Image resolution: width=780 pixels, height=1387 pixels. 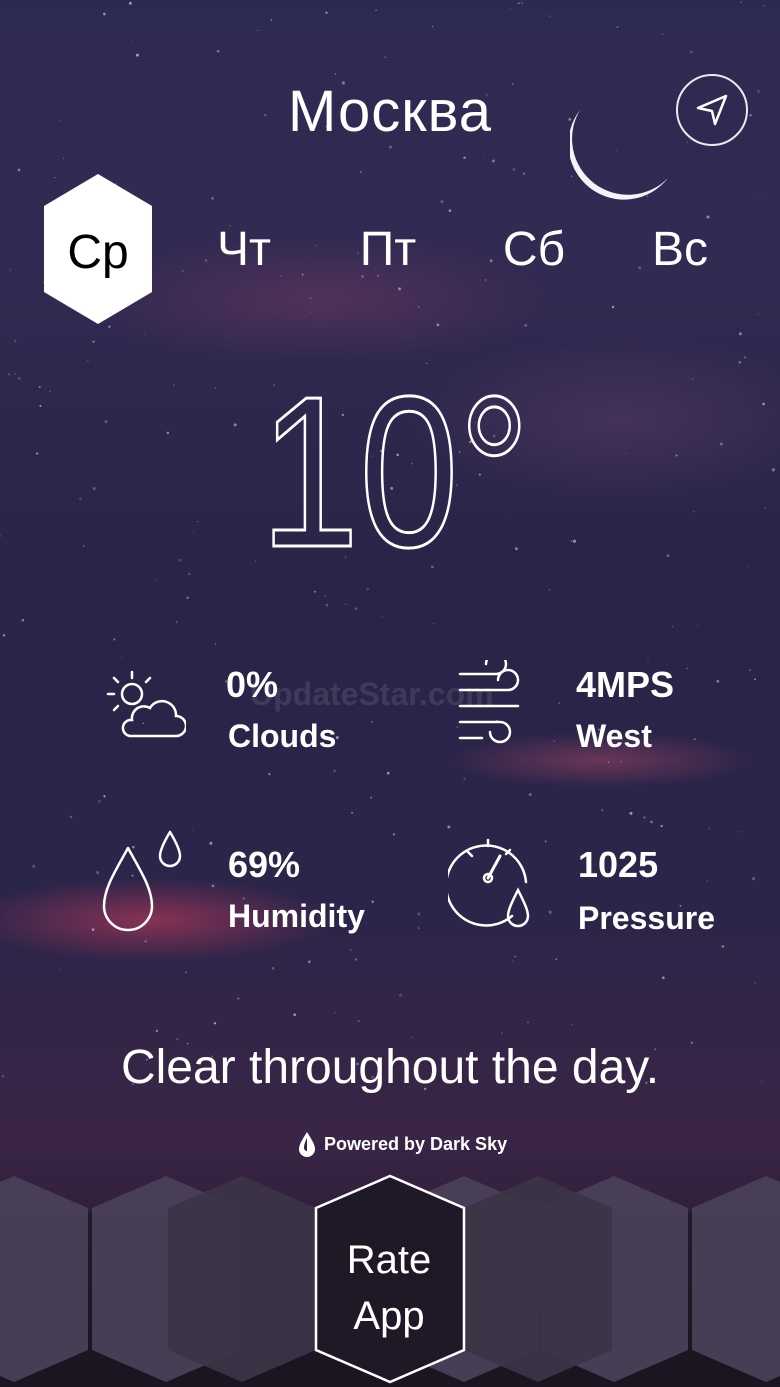 What do you see at coordinates (625, 684) in the screenshot?
I see `wind-speed-value: 4MPS` at bounding box center [625, 684].